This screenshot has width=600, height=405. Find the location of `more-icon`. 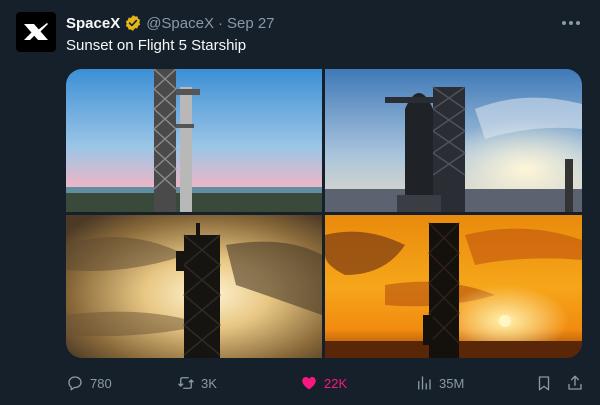

more-icon is located at coordinates (571, 23).